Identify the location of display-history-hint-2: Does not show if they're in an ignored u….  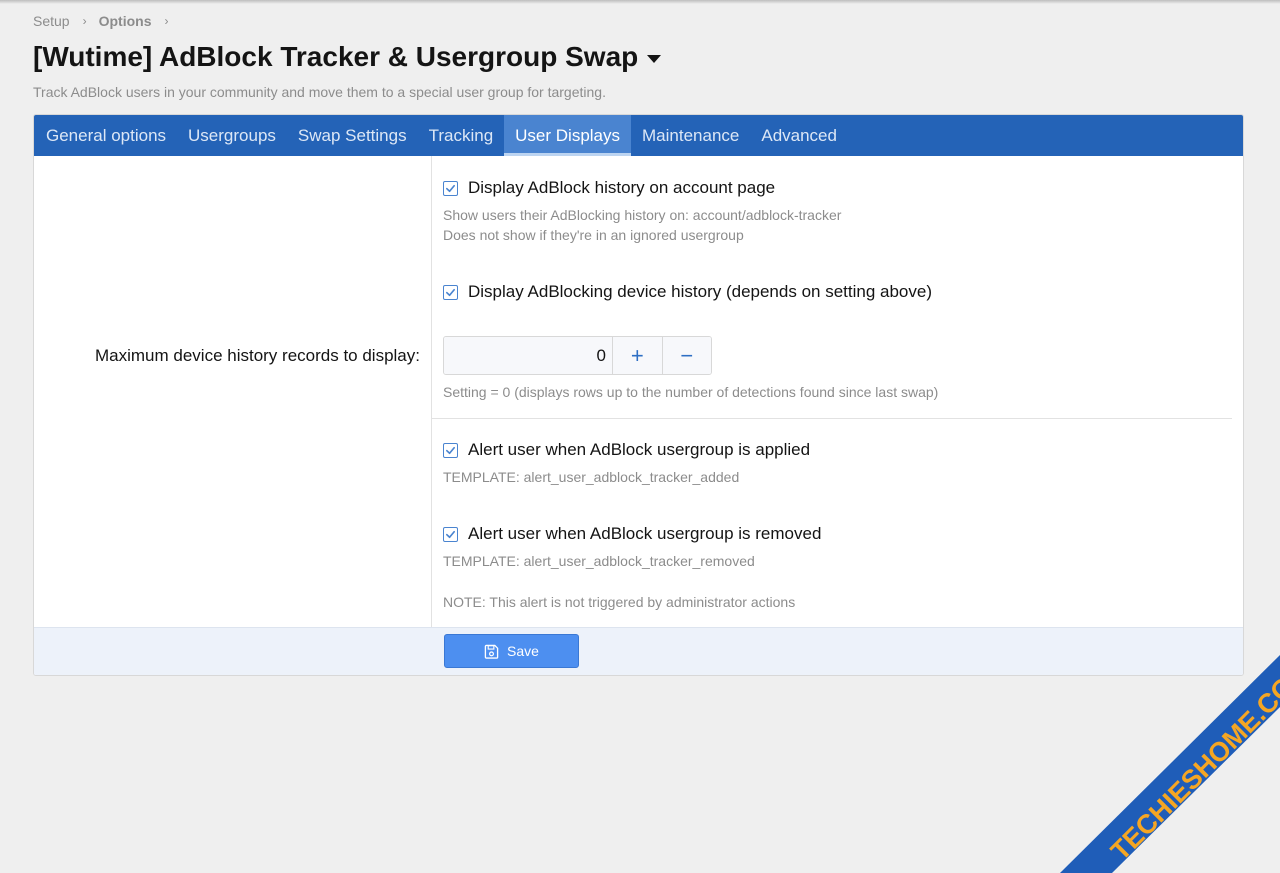
(593, 235).